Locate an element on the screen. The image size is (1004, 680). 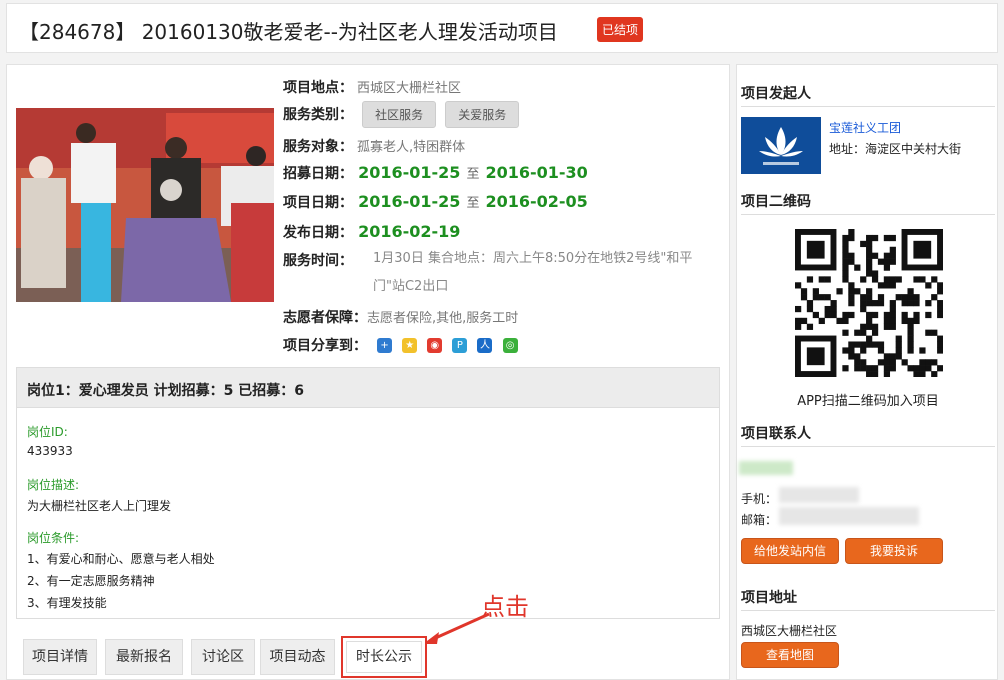
project-title: 【284678】 20160130敬老爱老--为社区老人理发活动项目 is located at coordinates (288, 32).